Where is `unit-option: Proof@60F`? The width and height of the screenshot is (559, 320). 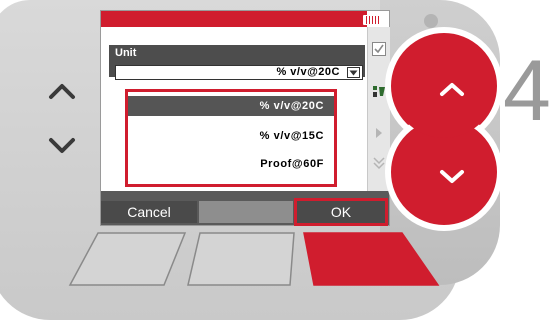
unit-option: Proof@60F is located at coordinates (231, 164).